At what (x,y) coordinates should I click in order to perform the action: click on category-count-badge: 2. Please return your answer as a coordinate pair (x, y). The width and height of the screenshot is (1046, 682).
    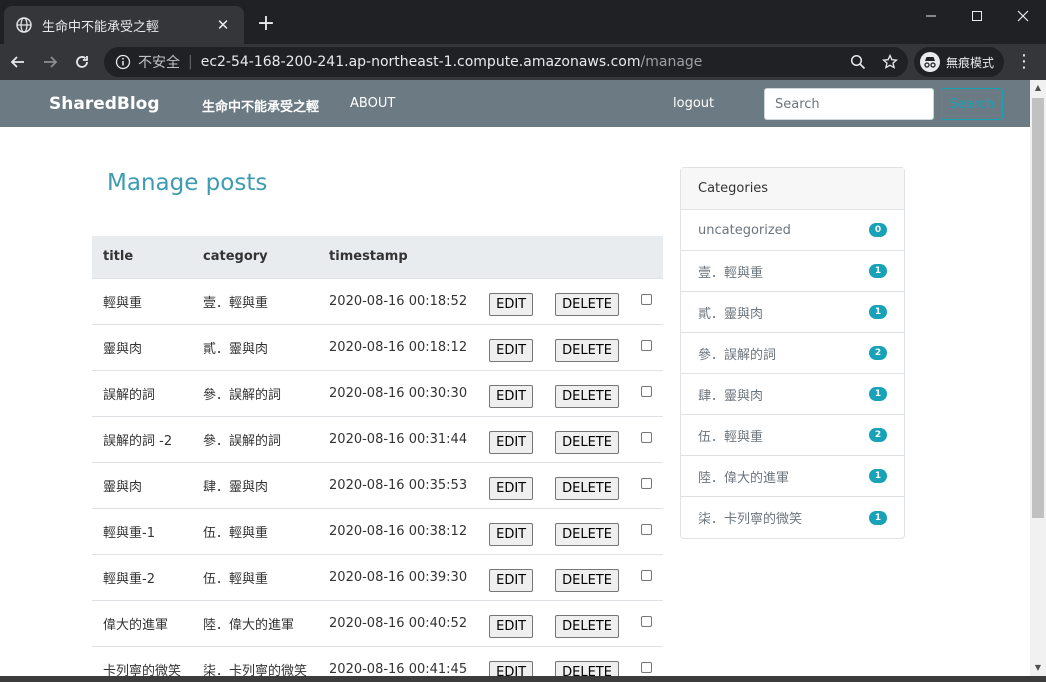
    Looking at the image, I should click on (878, 435).